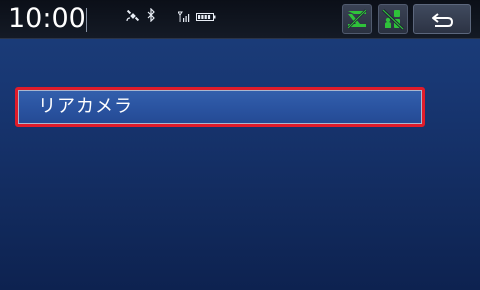 The width and height of the screenshot is (480, 290). What do you see at coordinates (393, 19) in the screenshot?
I see `driver-assist-button` at bounding box center [393, 19].